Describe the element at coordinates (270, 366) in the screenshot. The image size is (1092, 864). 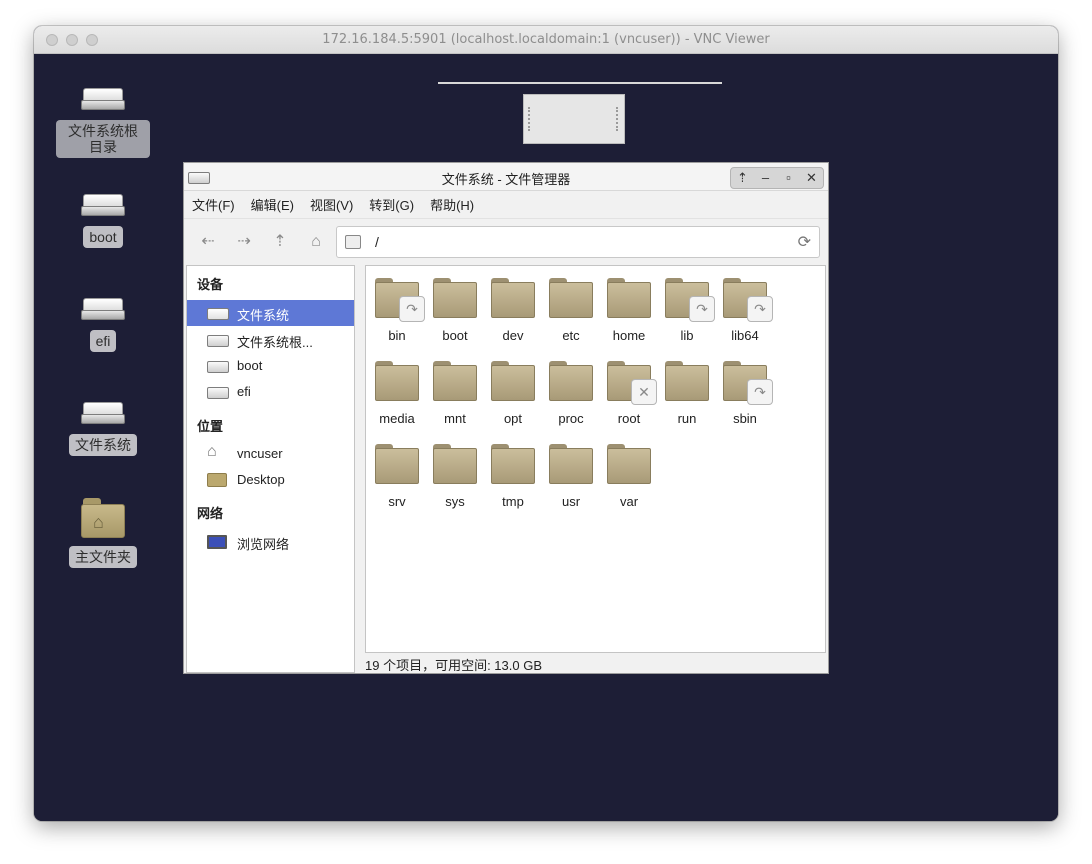
I see `sidebar-item-boot: boot` at that location.